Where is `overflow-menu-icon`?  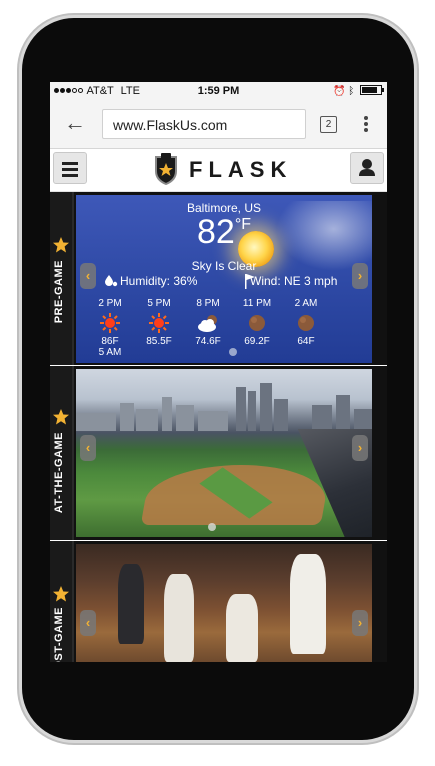
overflow-menu-icon is located at coordinates (366, 125).